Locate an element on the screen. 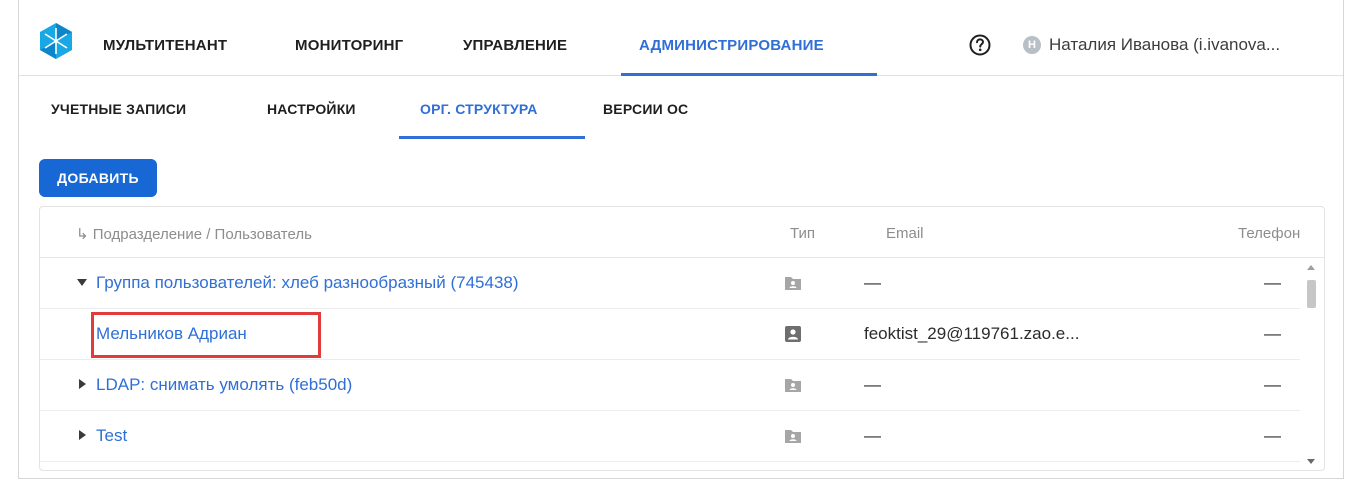  user-avatar: Н is located at coordinates (1032, 45).